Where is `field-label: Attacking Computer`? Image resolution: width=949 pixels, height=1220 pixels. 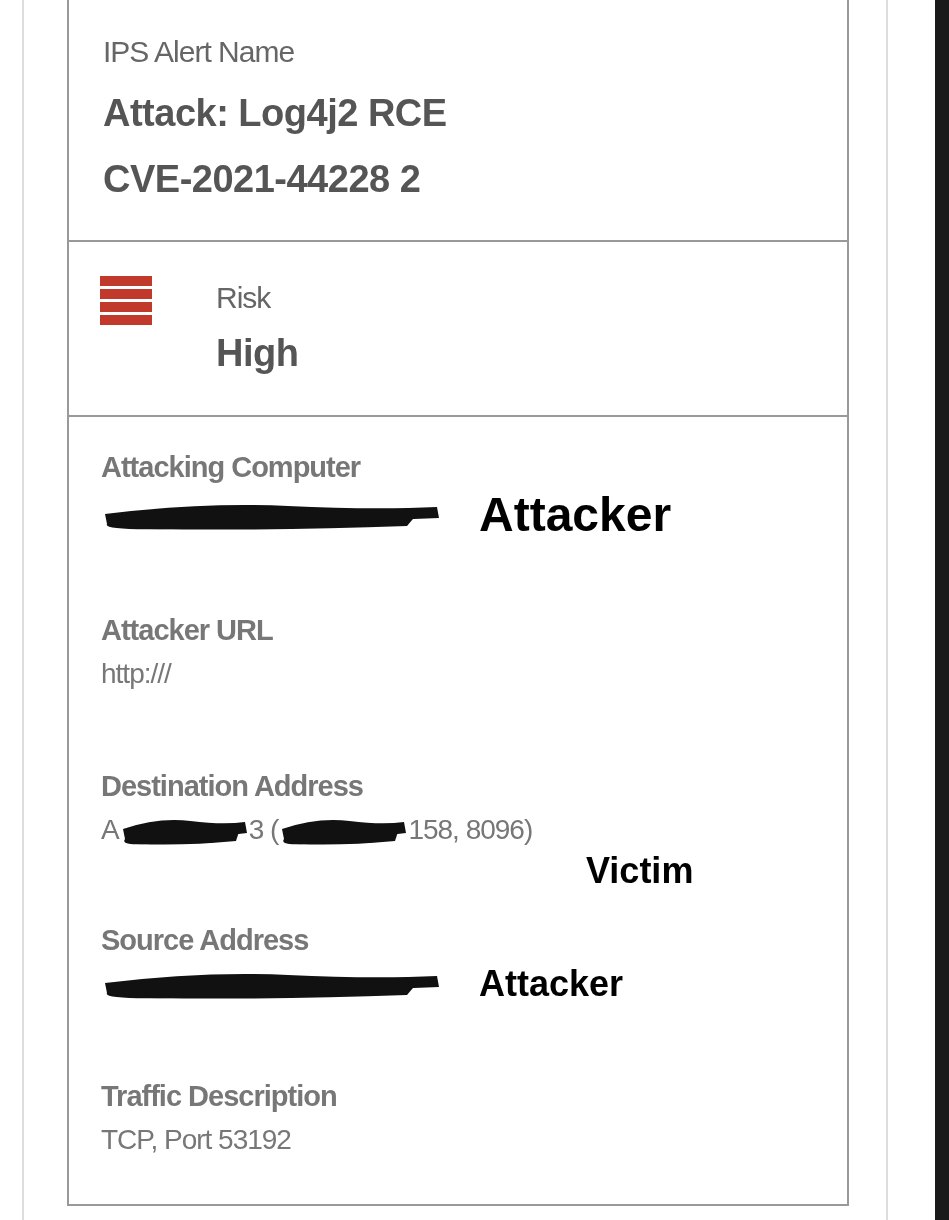
field-label: Attacking Computer is located at coordinates (231, 467).